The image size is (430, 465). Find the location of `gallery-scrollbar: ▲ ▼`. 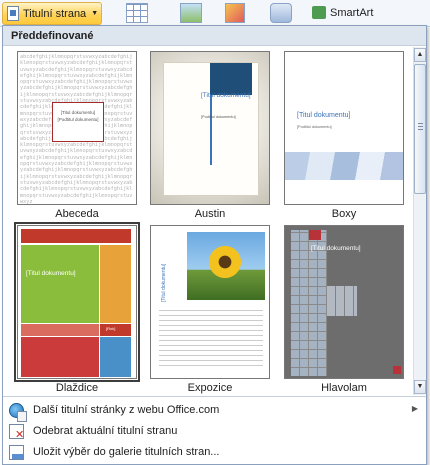

gallery-scrollbar: ▲ ▼ is located at coordinates (419, 221).